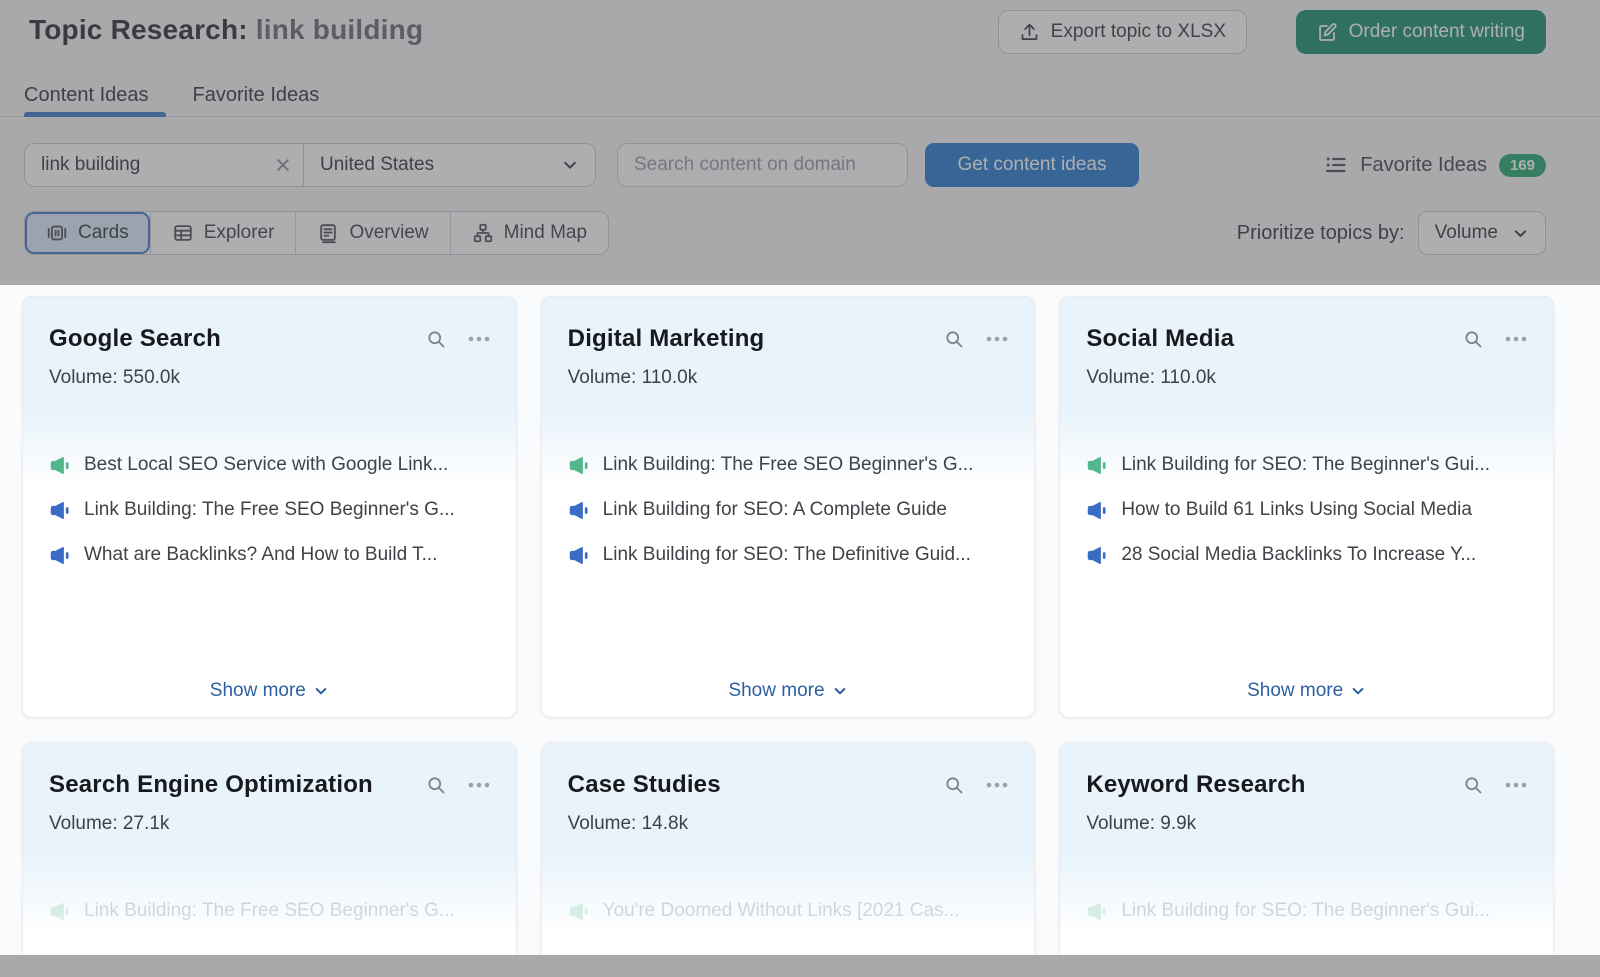 This screenshot has width=1600, height=977. Describe the element at coordinates (103, 232) in the screenshot. I see `view-cards-label: Cards` at that location.